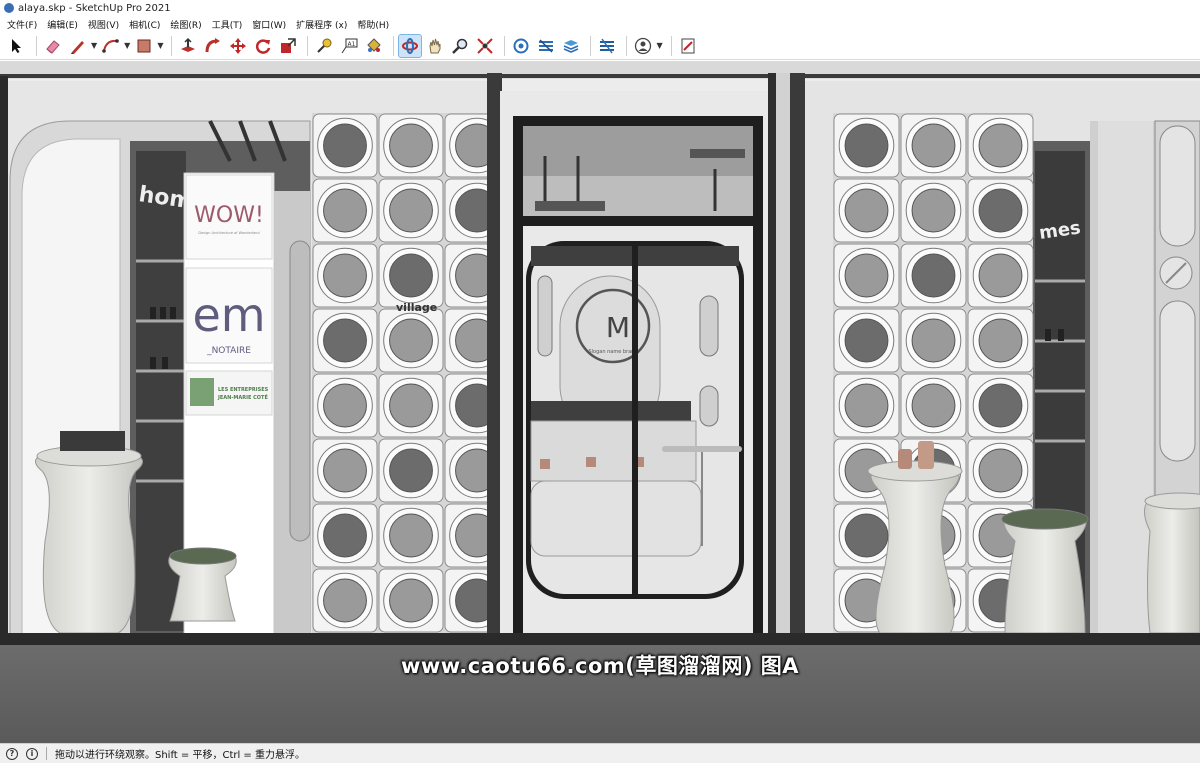 This screenshot has height=763, width=1200. Describe the element at coordinates (460, 46) in the screenshot. I see `zoom-icon` at that location.